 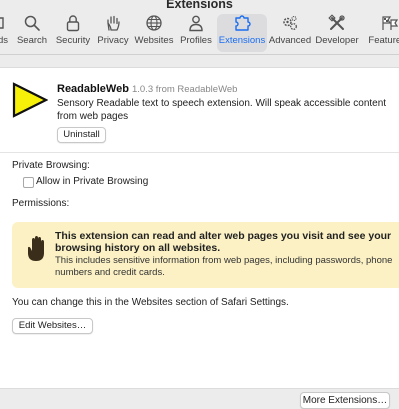 I want to click on tools-icon, so click(x=336, y=22).